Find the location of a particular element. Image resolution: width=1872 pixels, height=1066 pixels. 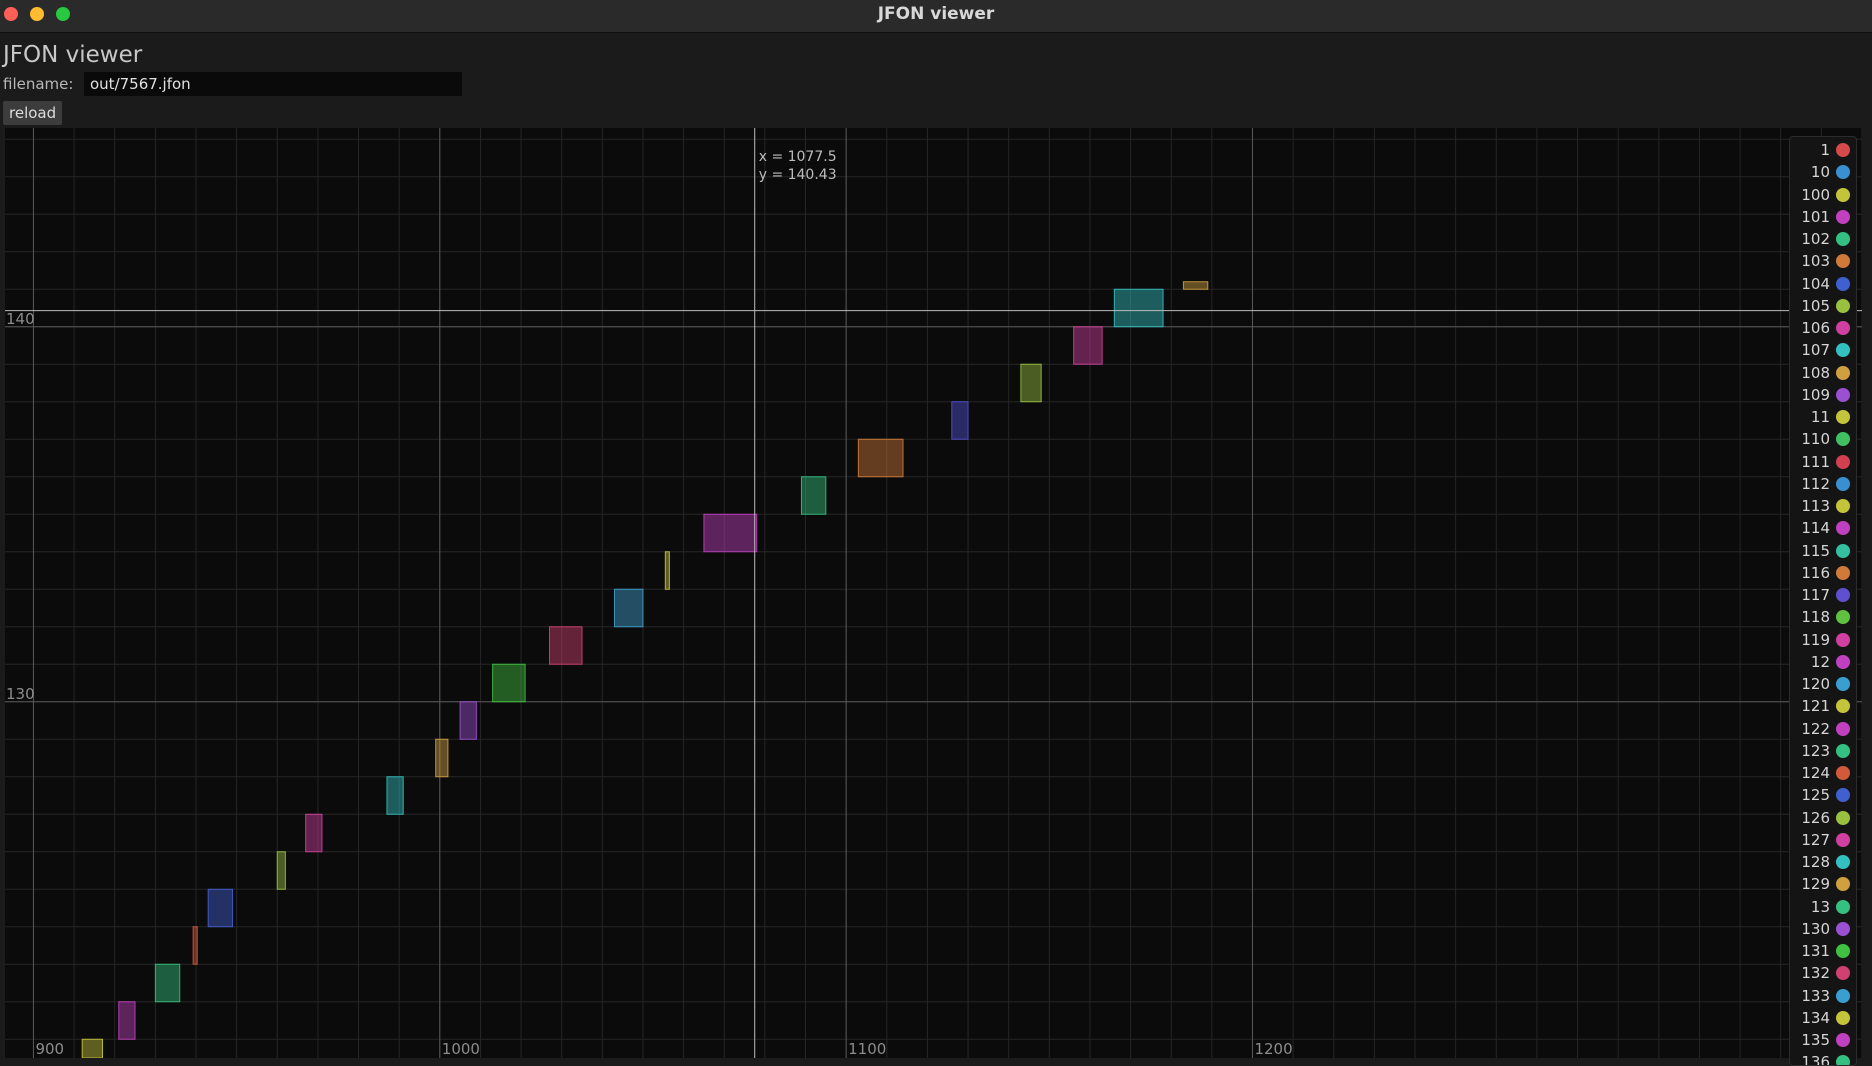

legend-item: 11 is located at coordinates (1830, 417).